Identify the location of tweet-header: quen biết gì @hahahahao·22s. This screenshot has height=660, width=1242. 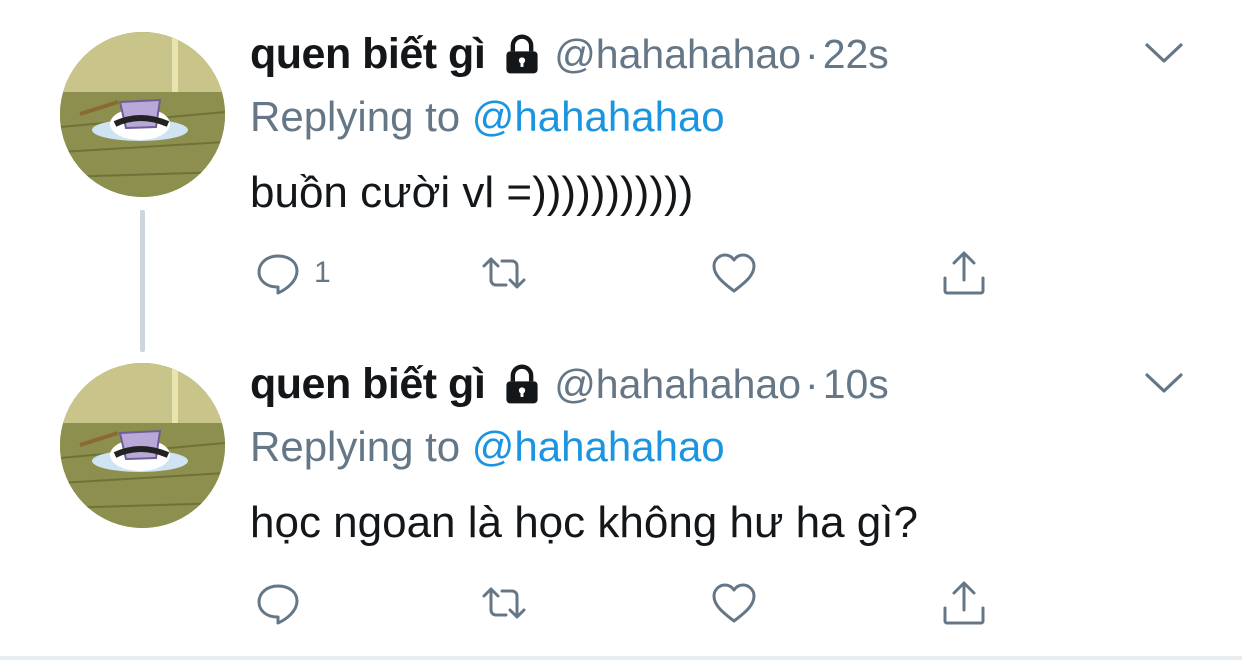
(569, 55).